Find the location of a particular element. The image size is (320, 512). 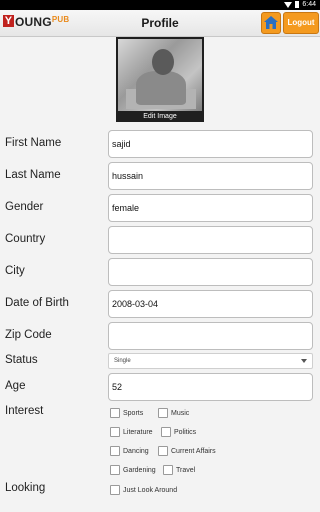

app-header: Y OUNGPUB Profile Logout is located at coordinates (160, 23).